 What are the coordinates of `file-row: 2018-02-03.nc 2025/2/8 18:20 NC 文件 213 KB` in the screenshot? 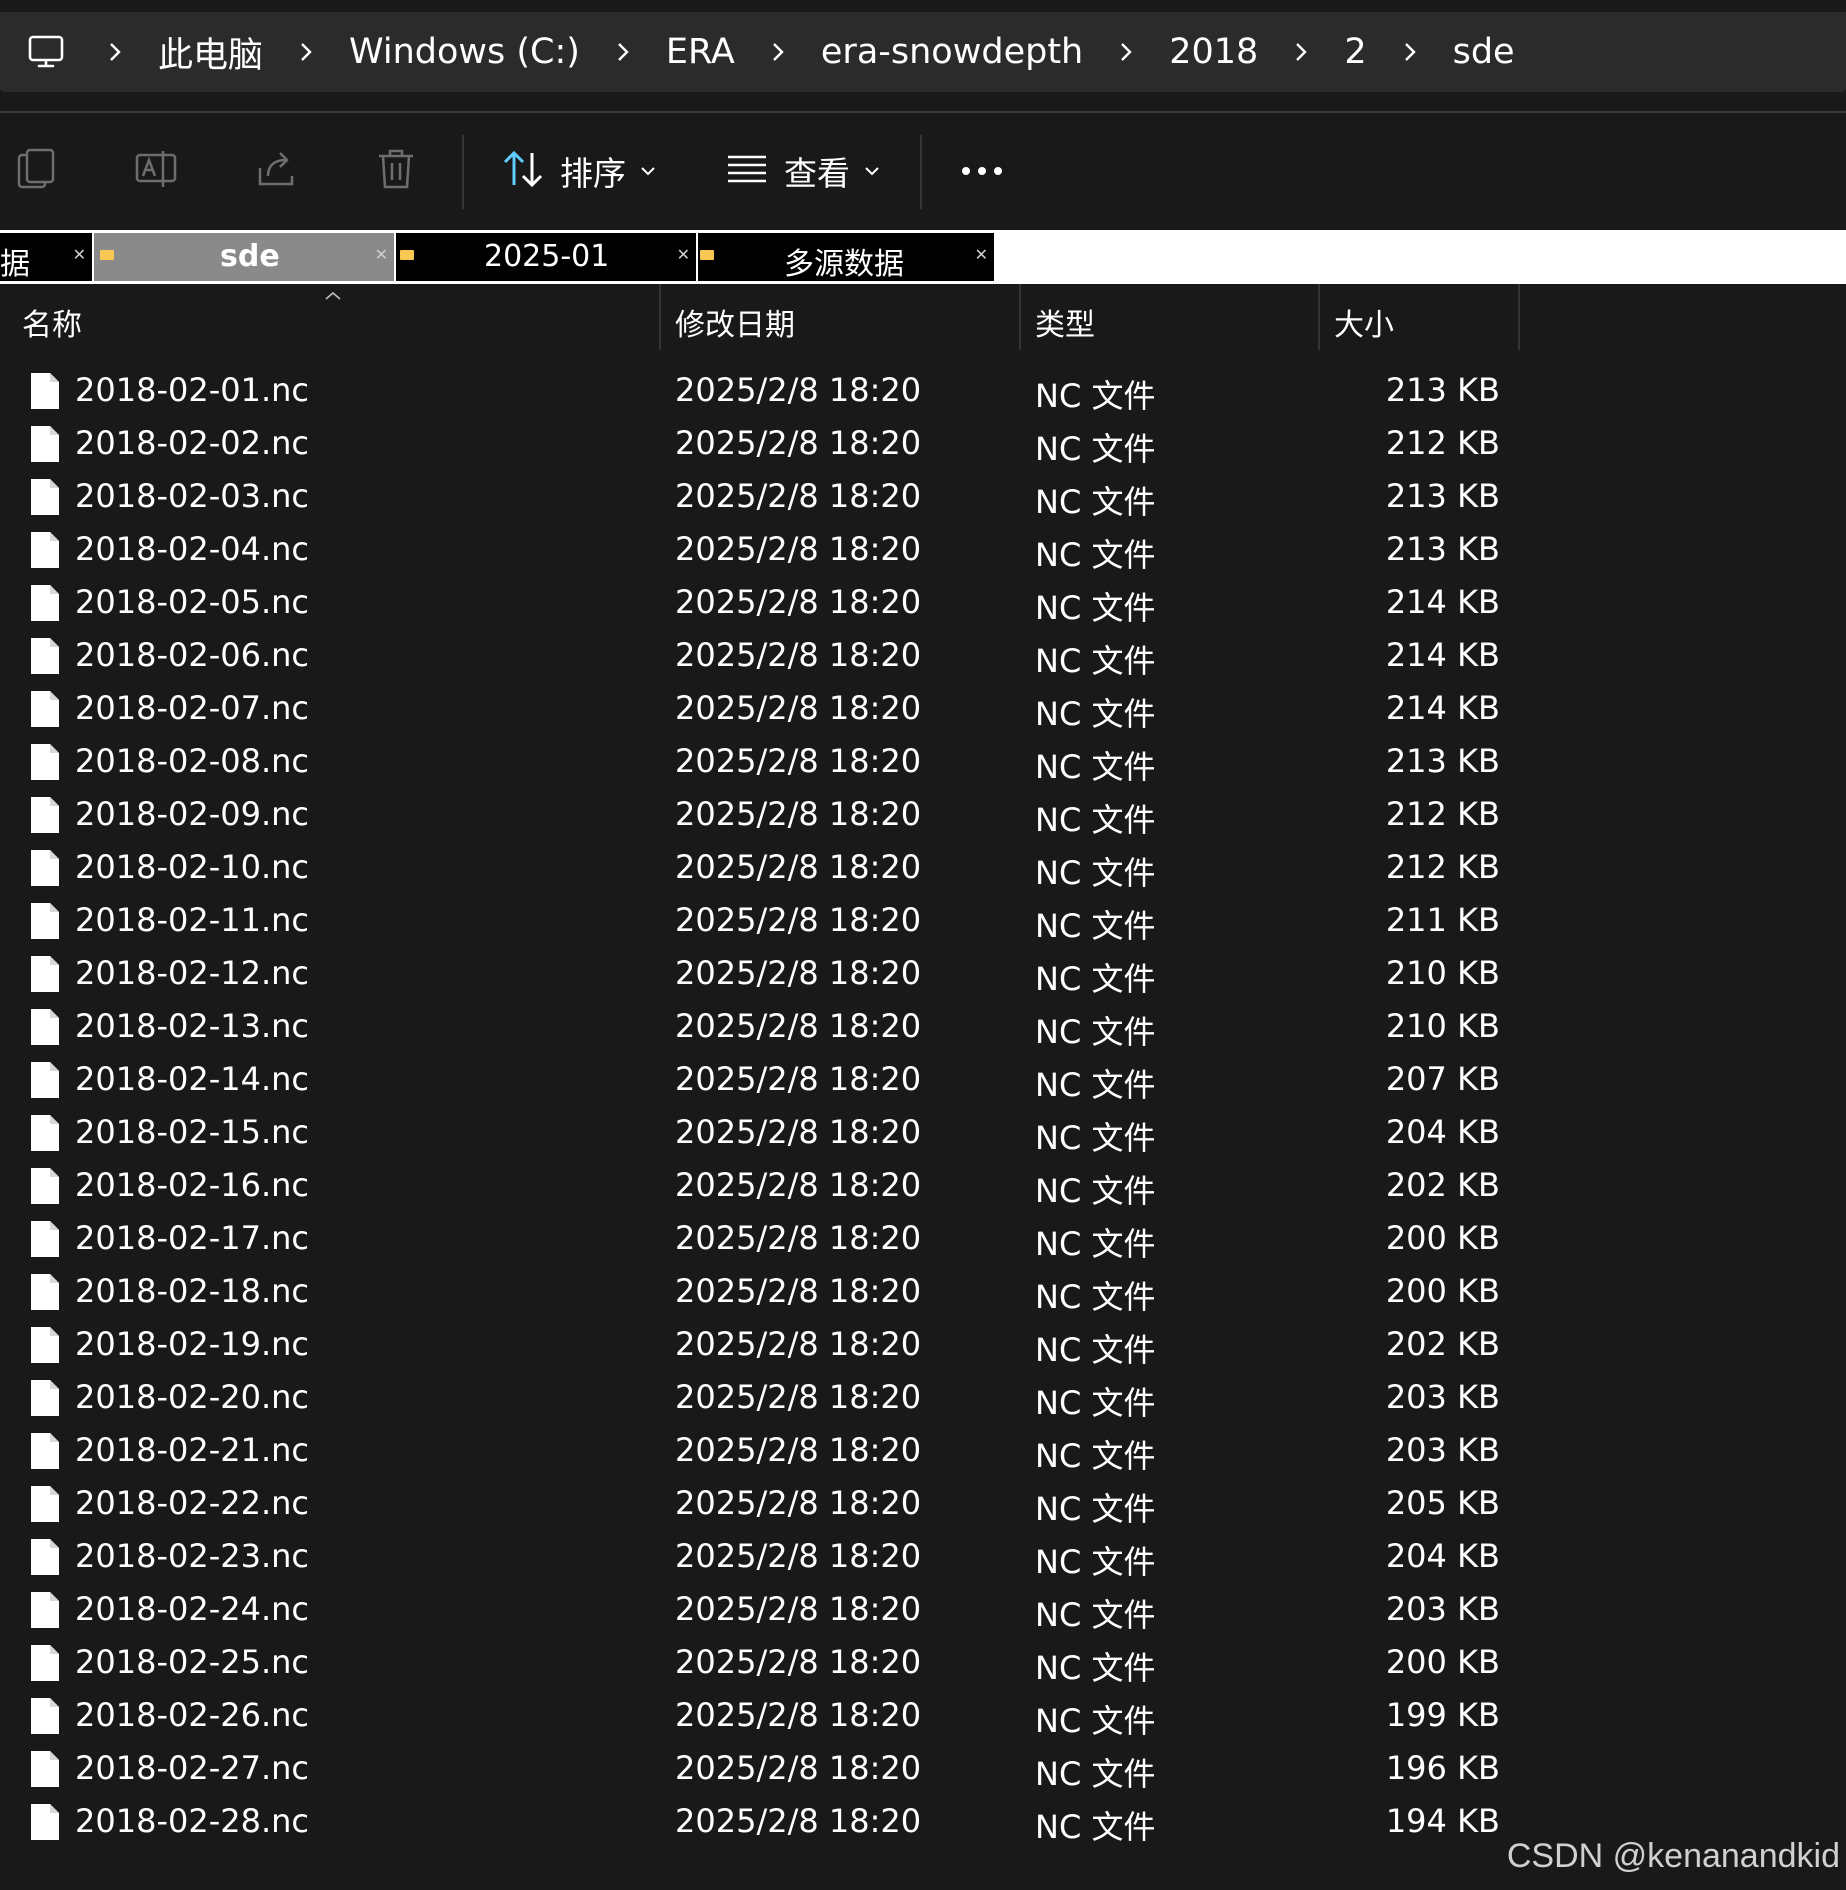 It's located at (923, 498).